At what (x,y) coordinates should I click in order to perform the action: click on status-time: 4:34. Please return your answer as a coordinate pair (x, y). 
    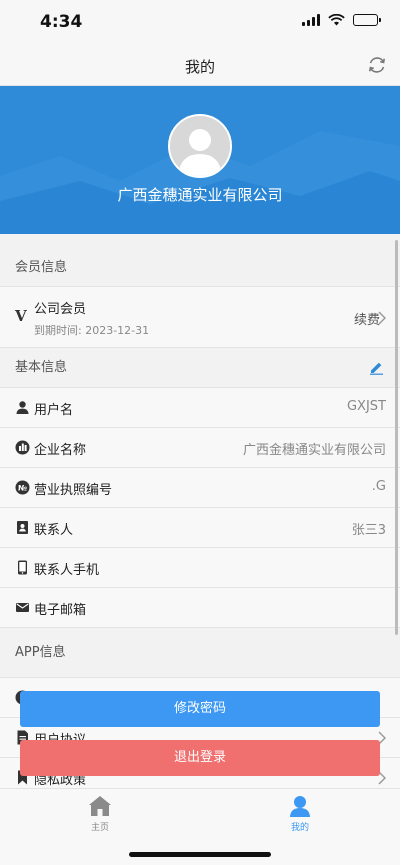
    Looking at the image, I should click on (61, 22).